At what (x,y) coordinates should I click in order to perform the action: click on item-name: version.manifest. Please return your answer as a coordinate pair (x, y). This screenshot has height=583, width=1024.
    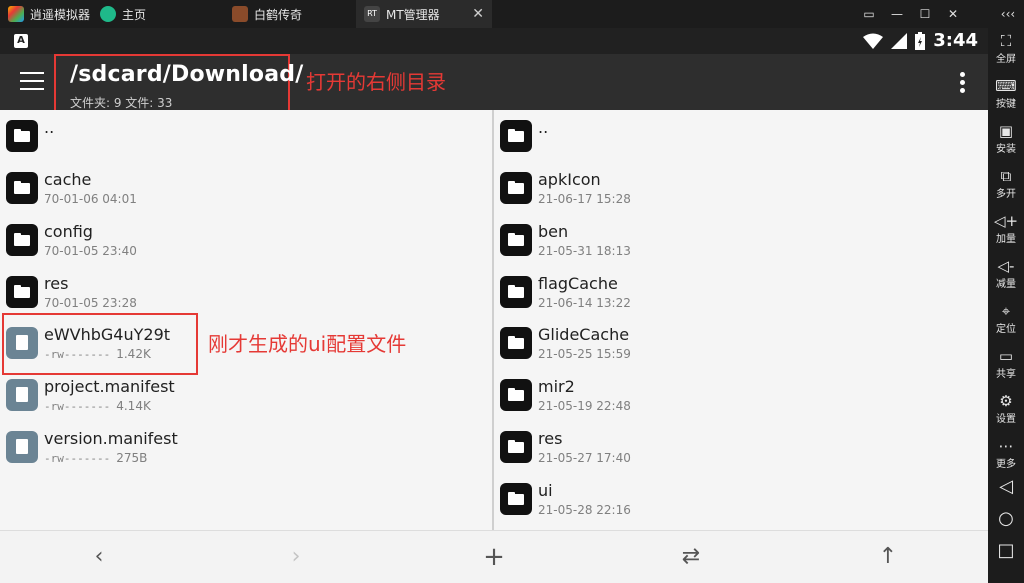
    Looking at the image, I should click on (111, 438).